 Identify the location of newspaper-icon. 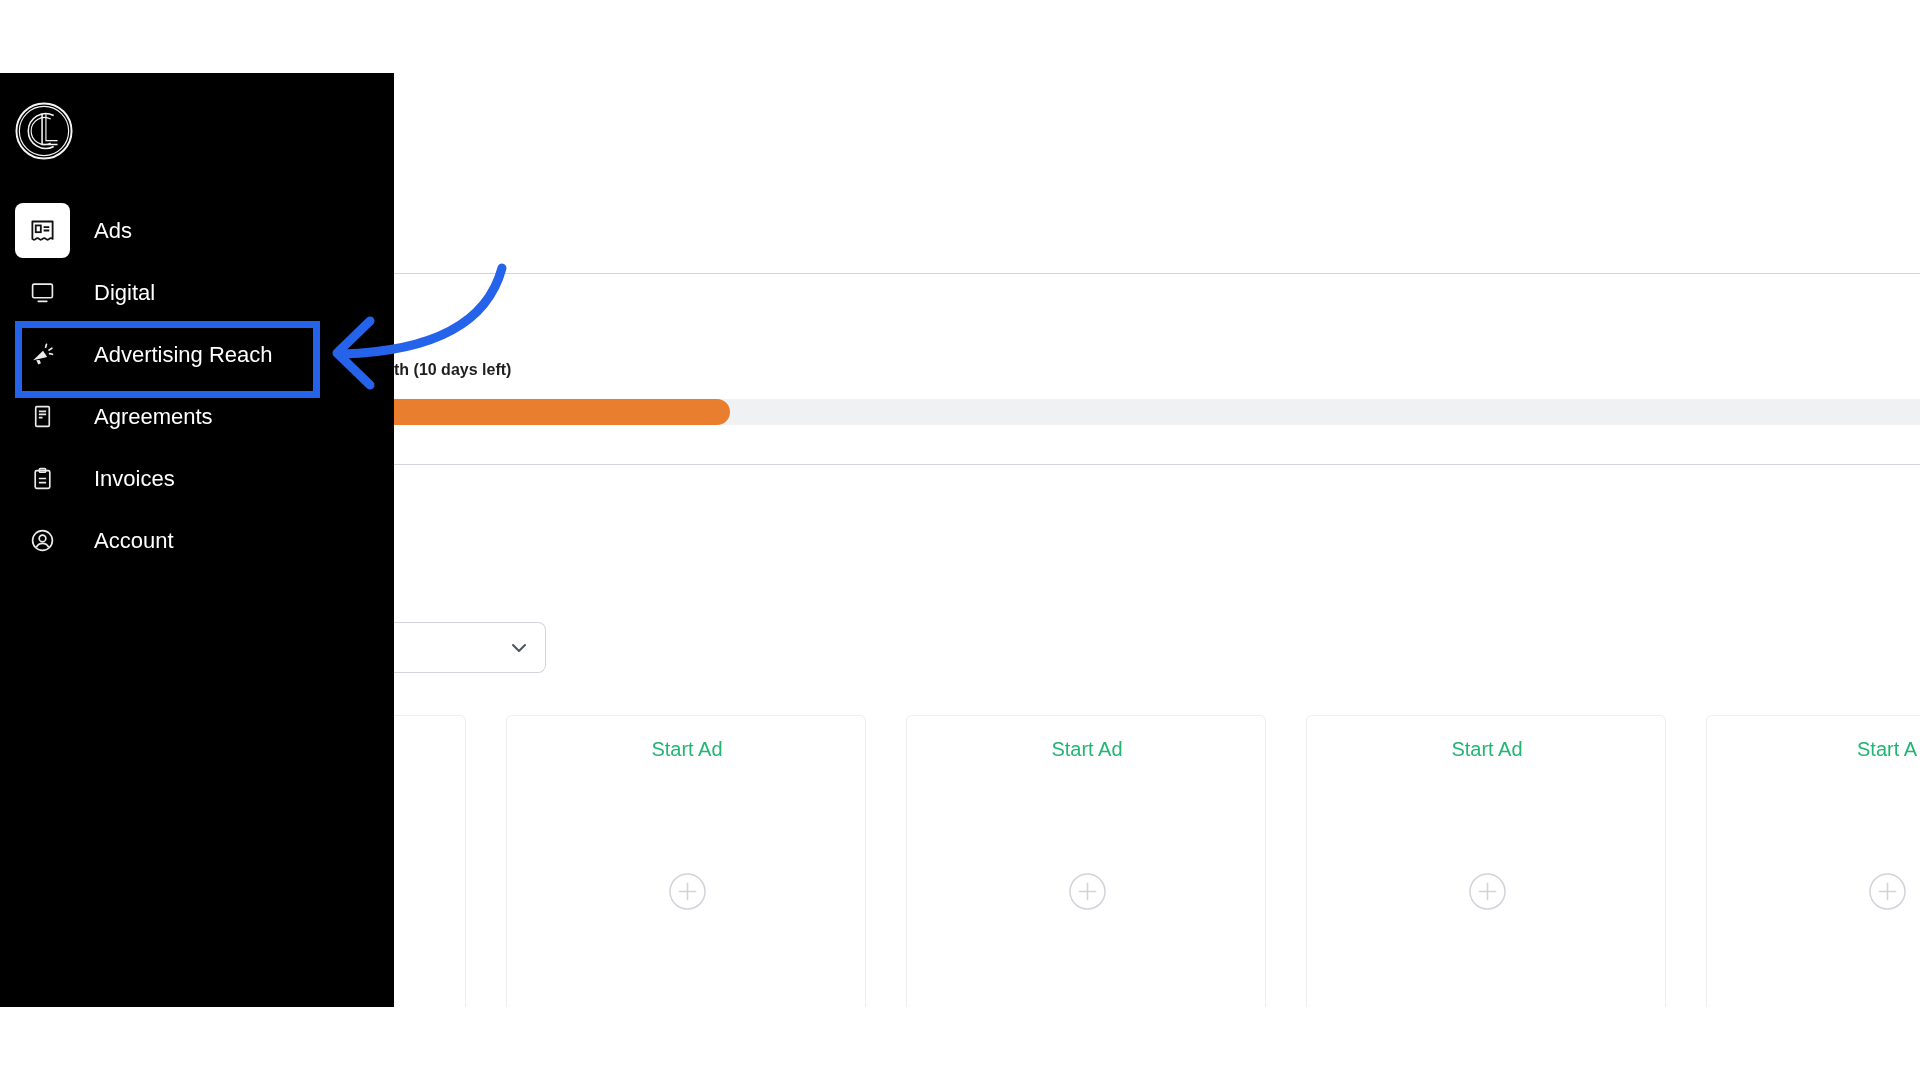
(42, 230).